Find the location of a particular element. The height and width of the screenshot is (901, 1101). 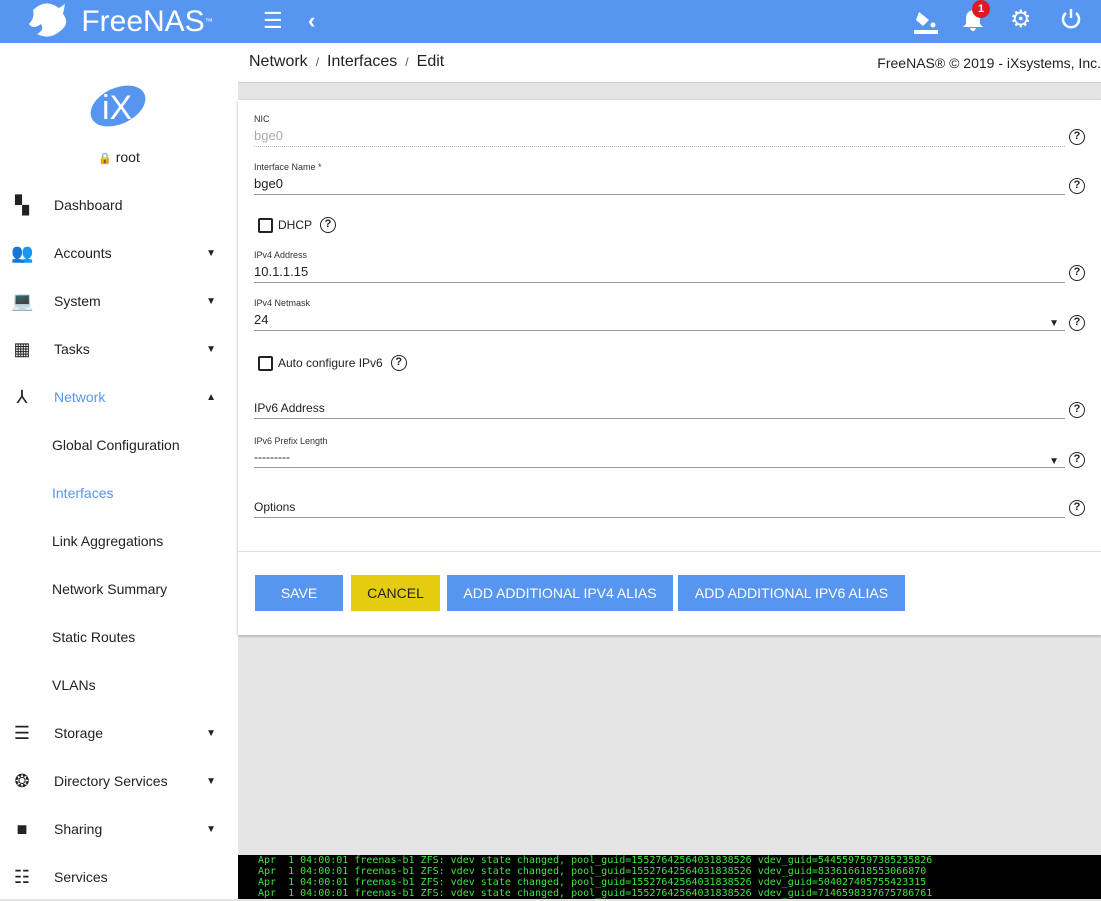

nav-network-summary: Network Summary is located at coordinates (119, 589).